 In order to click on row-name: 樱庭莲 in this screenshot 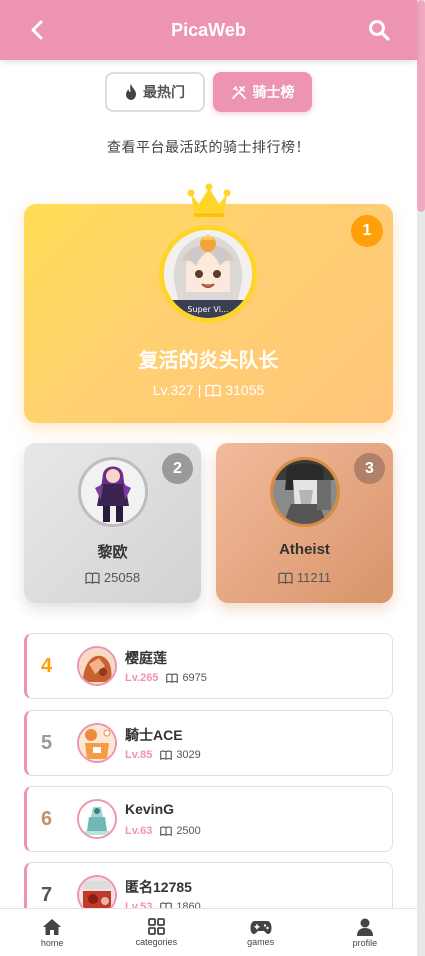, I will do `click(146, 658)`.